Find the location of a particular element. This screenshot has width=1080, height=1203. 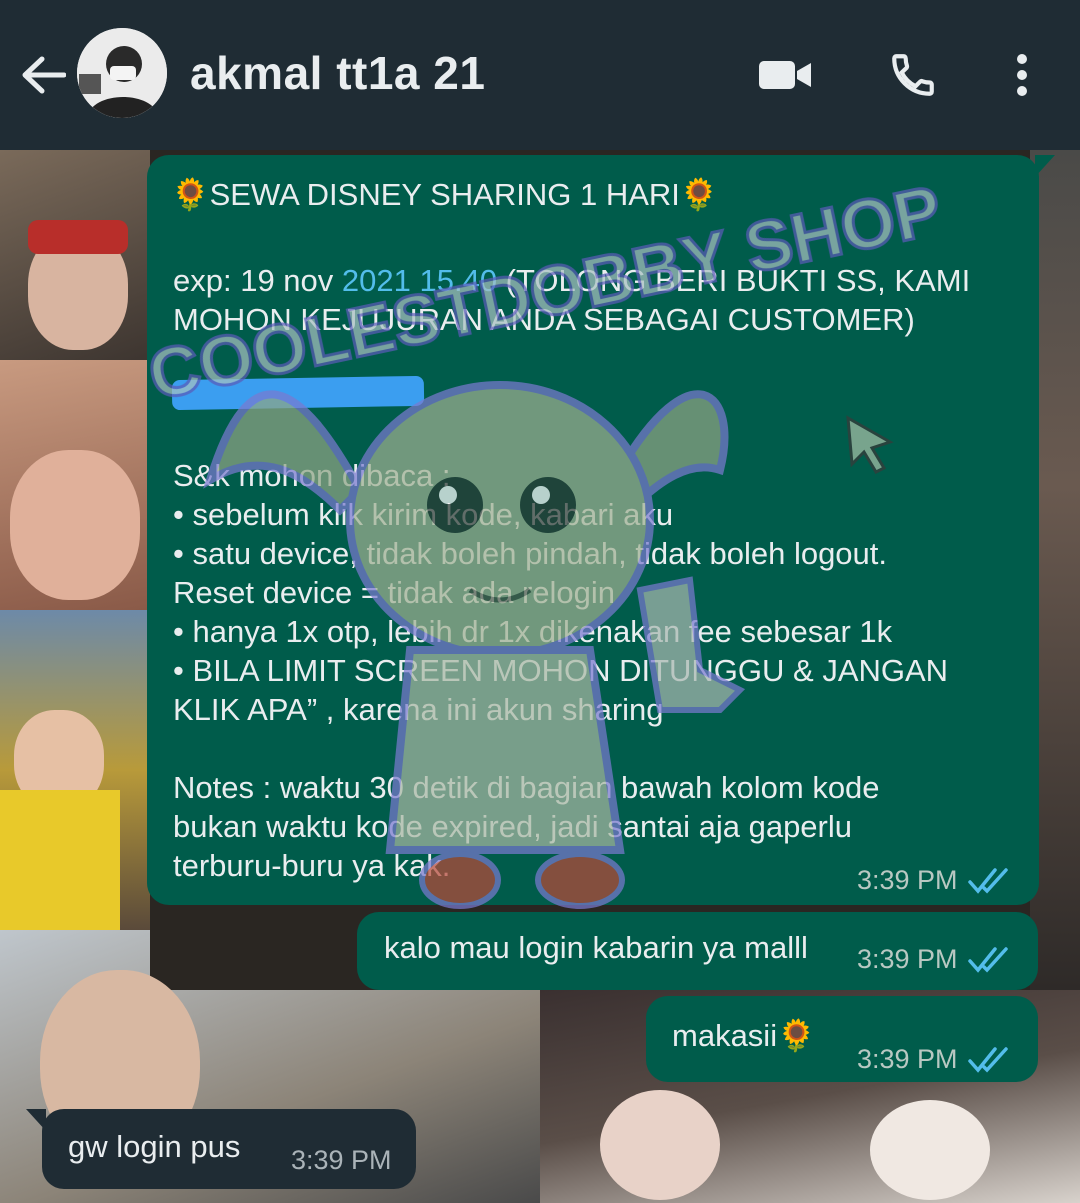

message-line: MOHON KEJUJURAN ANDA SEBAGAI CUSTOMER) is located at coordinates (544, 319).